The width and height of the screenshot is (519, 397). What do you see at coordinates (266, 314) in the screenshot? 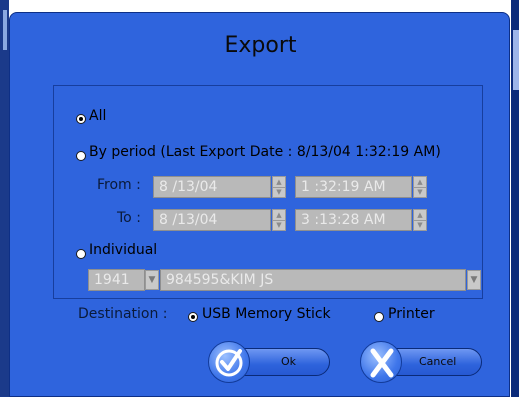
I see `radio-usb-label: USB Memory Stick` at bounding box center [266, 314].